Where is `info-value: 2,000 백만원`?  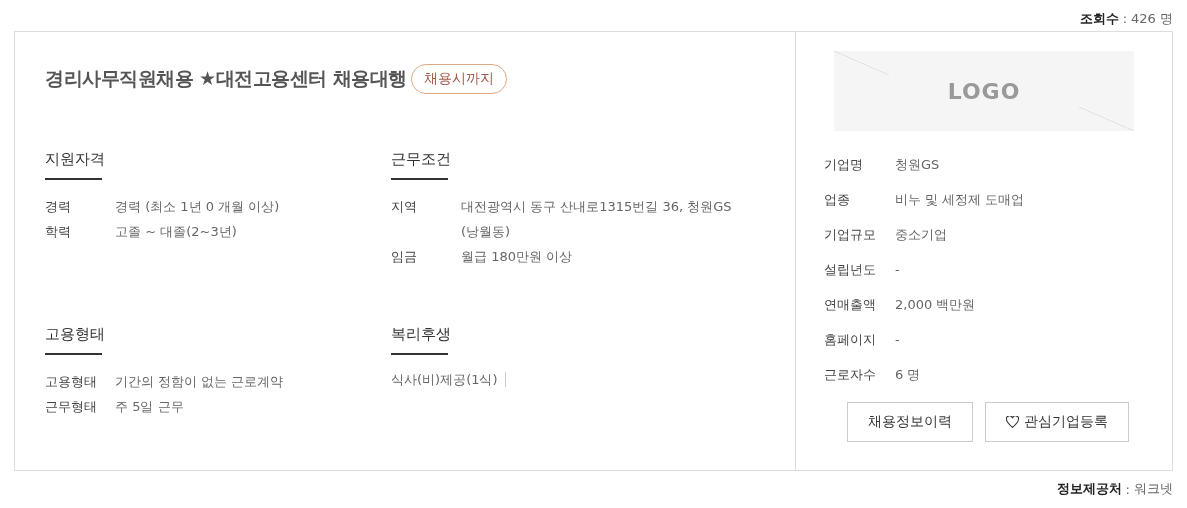 info-value: 2,000 백만원 is located at coordinates (935, 304).